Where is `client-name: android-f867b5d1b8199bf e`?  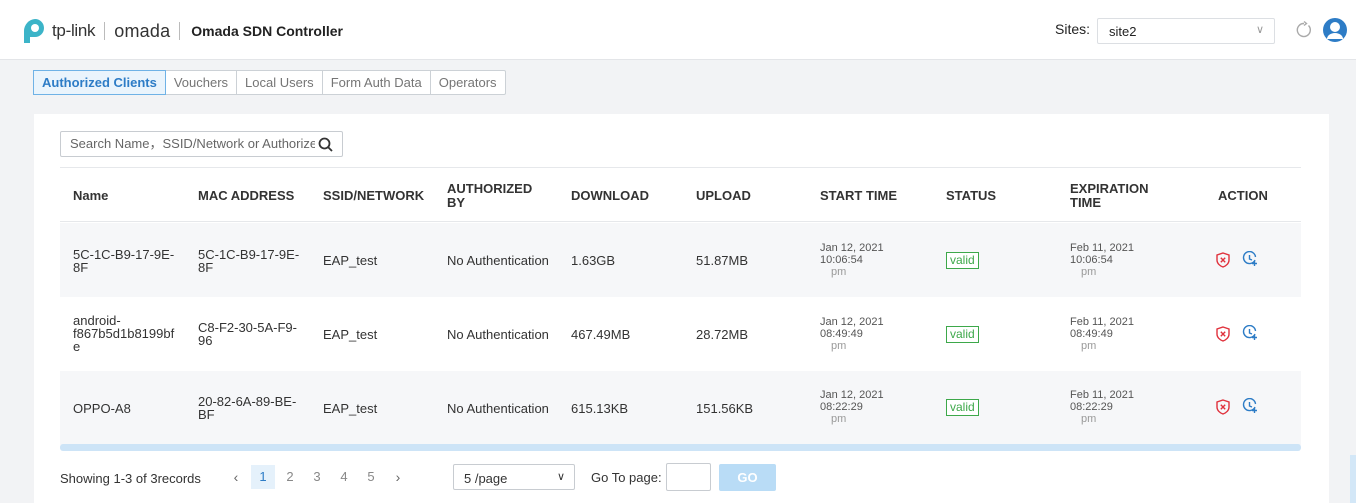 client-name: android-f867b5d1b8199bf e is located at coordinates (124, 333).